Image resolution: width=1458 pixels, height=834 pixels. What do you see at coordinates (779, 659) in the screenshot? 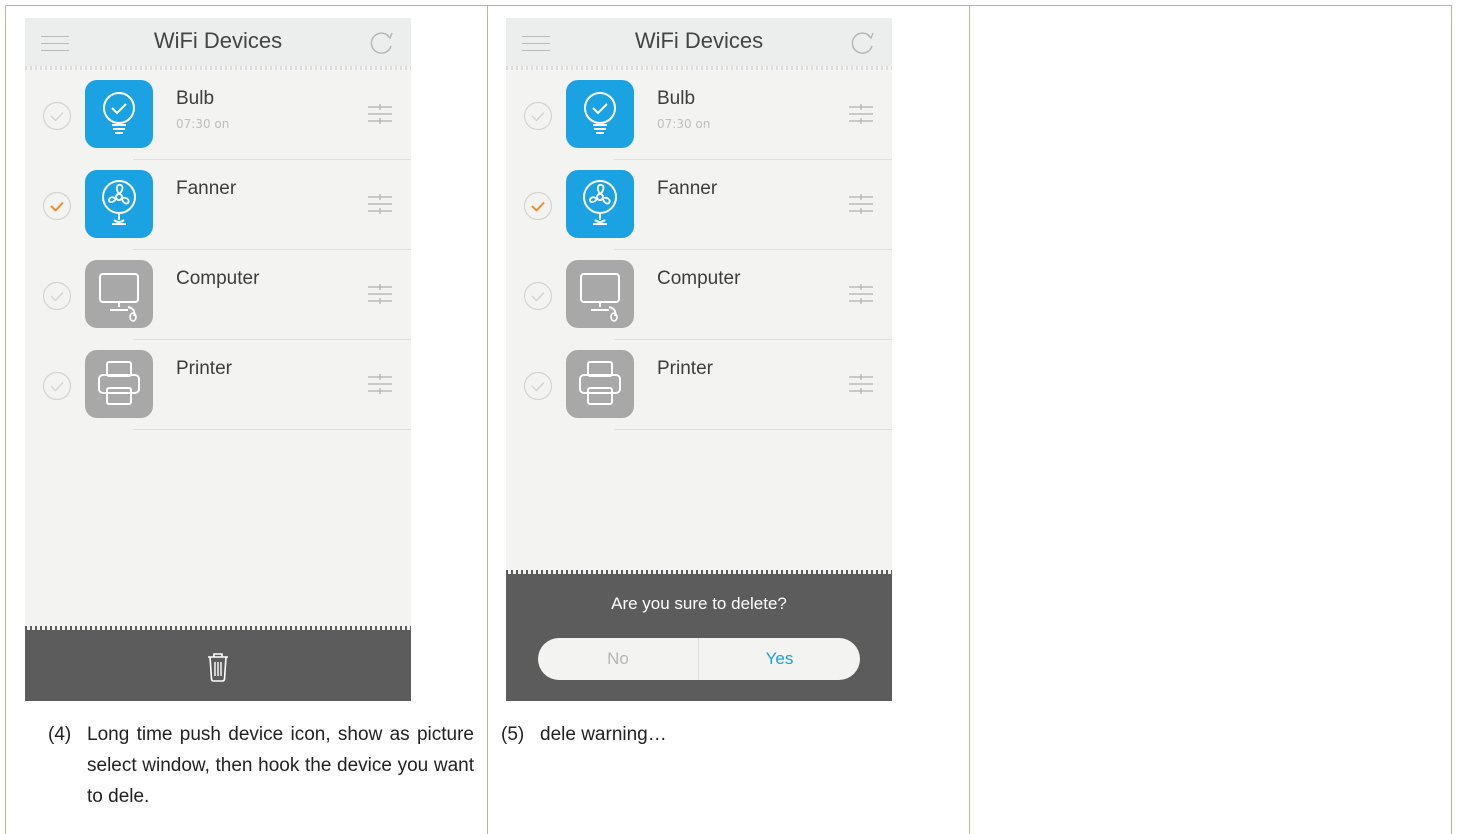
I see `yes-button: Yes` at bounding box center [779, 659].